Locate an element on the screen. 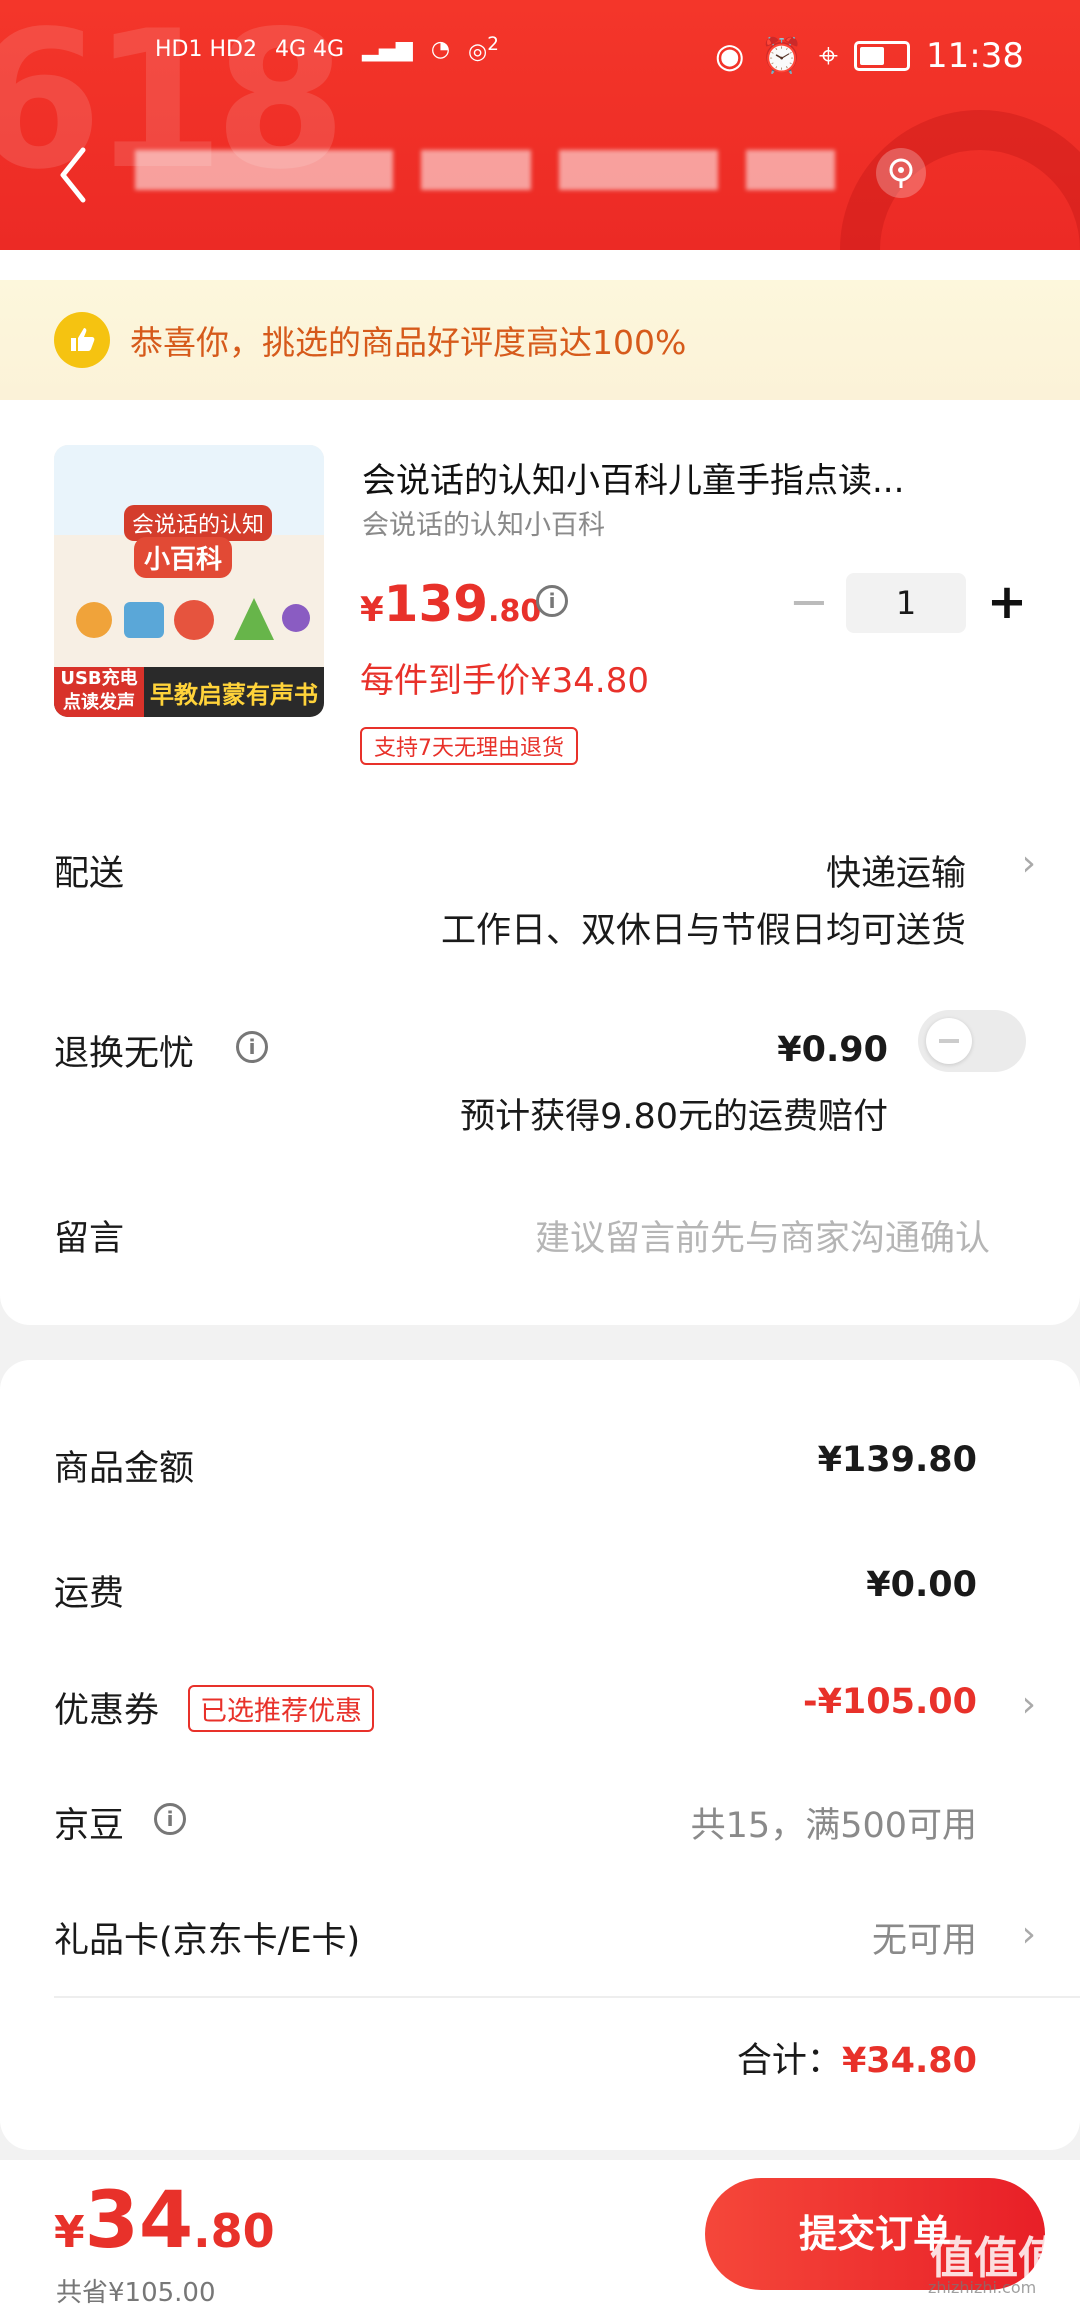 The width and height of the screenshot is (1080, 2310). quantity-stepper: − 1 + is located at coordinates (909, 603).